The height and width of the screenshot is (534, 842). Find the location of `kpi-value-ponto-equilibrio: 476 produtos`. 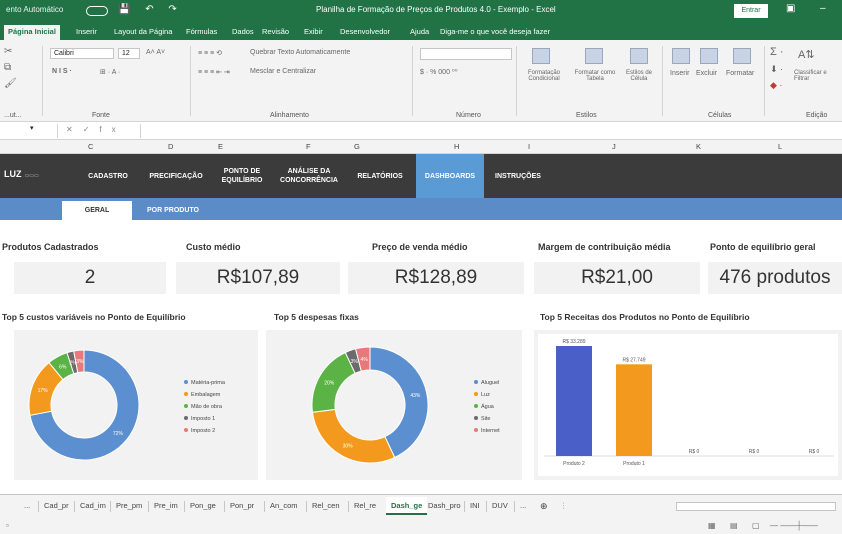

kpi-value-ponto-equilibrio: 476 produtos is located at coordinates (775, 278).